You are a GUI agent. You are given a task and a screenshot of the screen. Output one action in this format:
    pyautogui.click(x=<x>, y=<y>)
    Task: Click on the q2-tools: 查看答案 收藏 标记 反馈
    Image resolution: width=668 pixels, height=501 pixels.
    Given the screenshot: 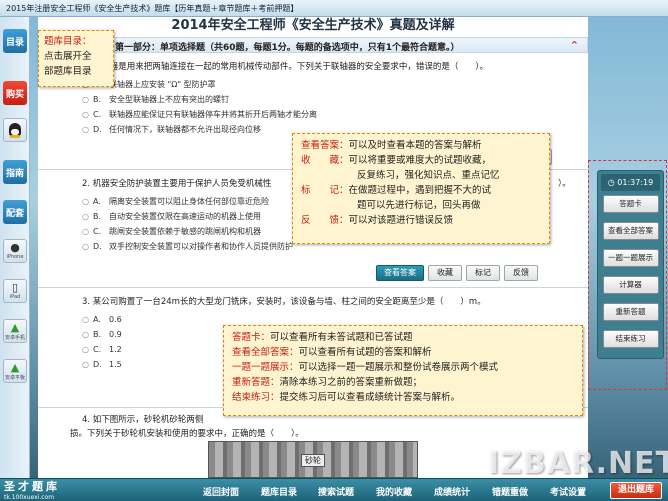 What is the action you would take?
    pyautogui.click(x=457, y=273)
    